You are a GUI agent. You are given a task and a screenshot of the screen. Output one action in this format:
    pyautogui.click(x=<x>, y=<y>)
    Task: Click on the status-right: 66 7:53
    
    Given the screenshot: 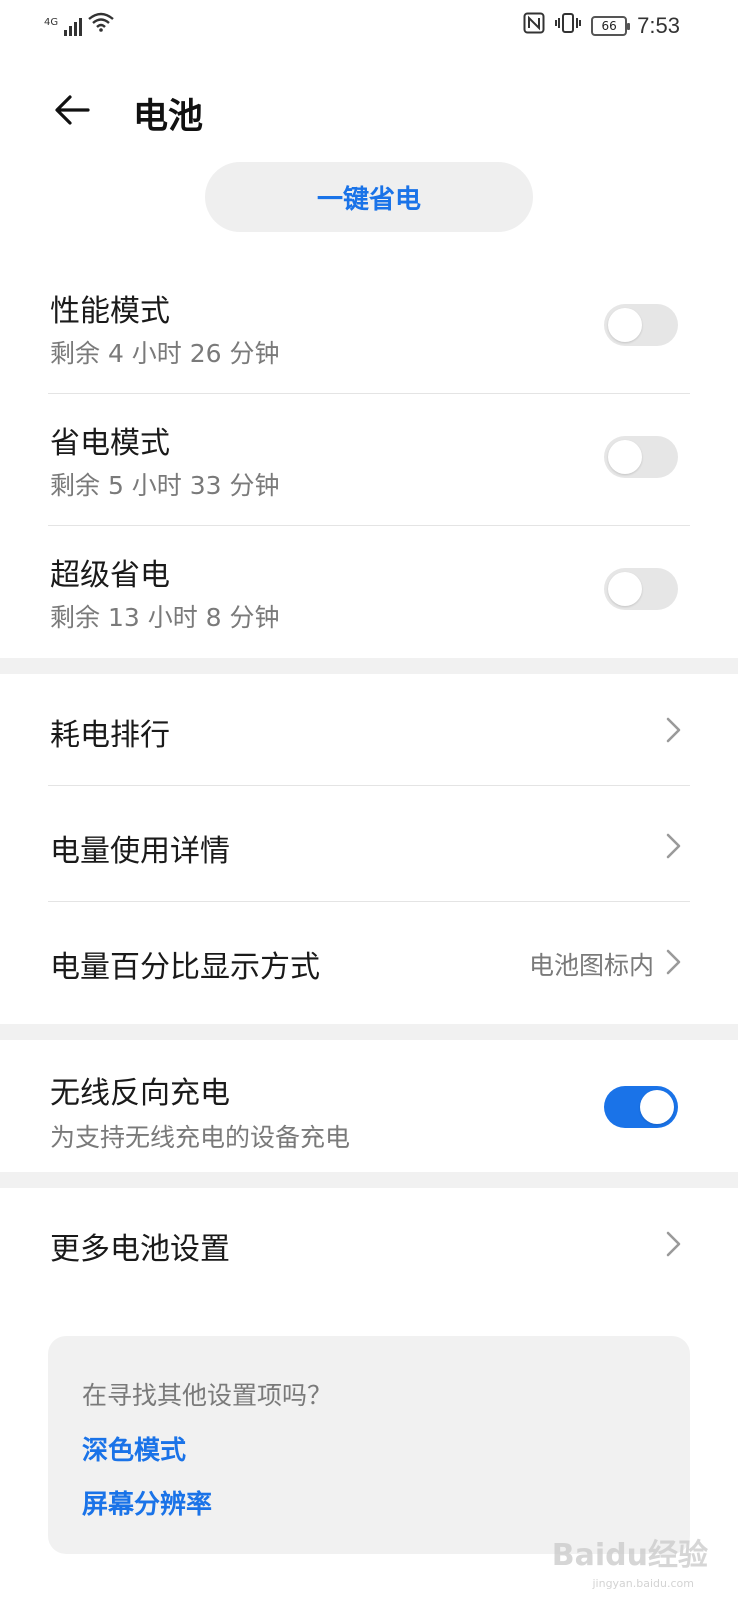 What is the action you would take?
    pyautogui.click(x=601, y=26)
    